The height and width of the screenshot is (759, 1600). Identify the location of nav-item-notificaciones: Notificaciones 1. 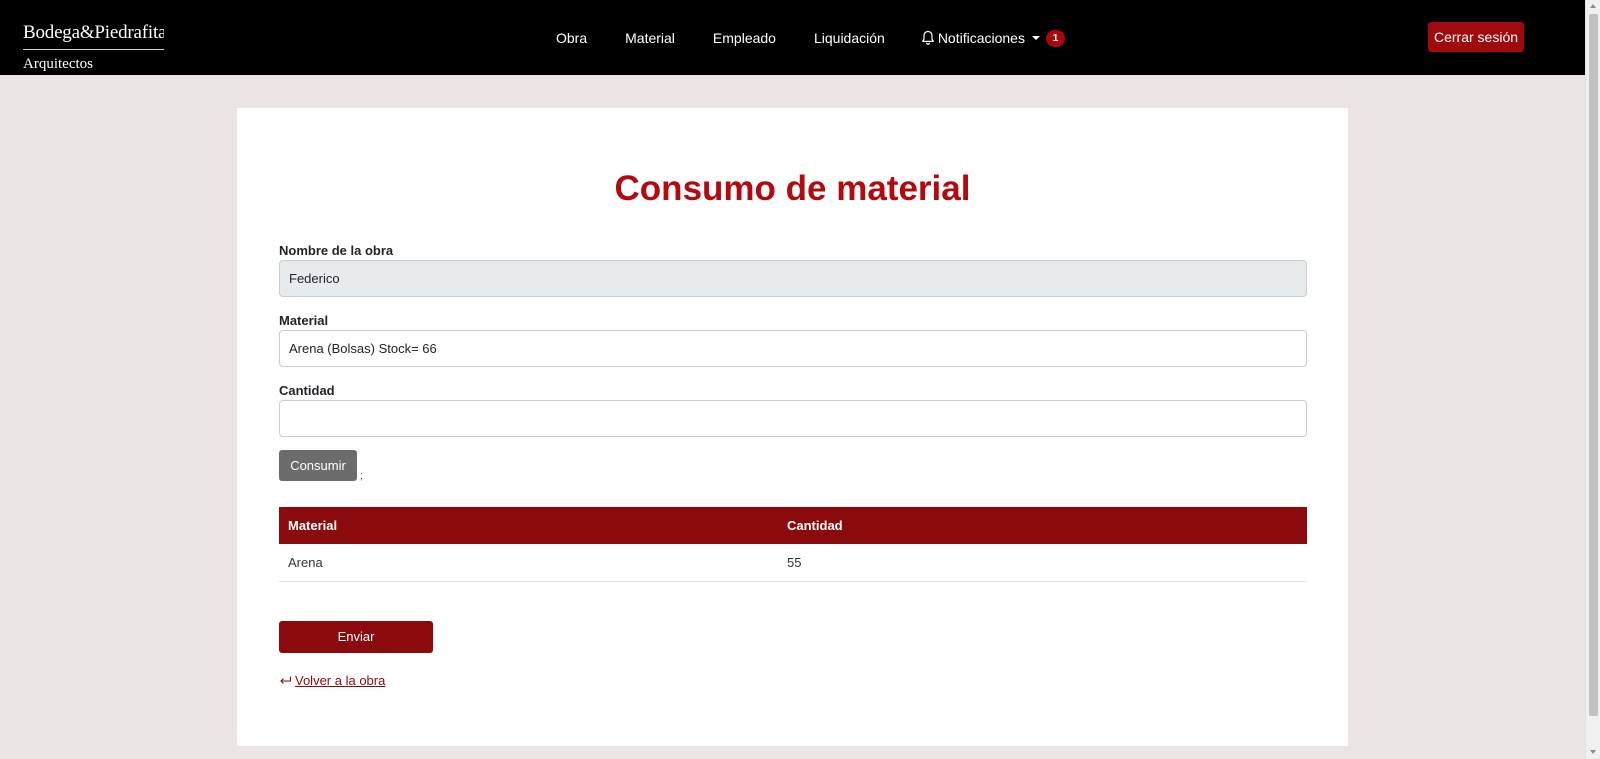
(993, 38).